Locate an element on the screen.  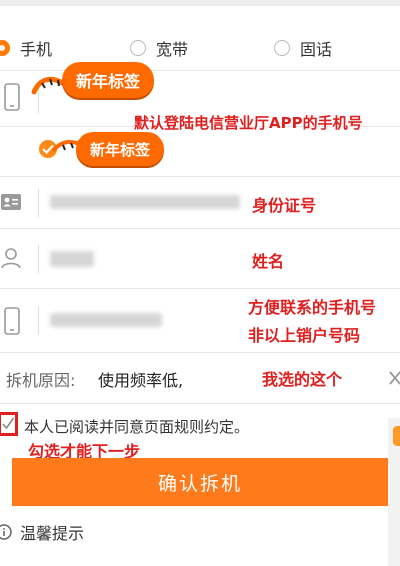
tips-row: 温馨提示 is located at coordinates (42, 532).